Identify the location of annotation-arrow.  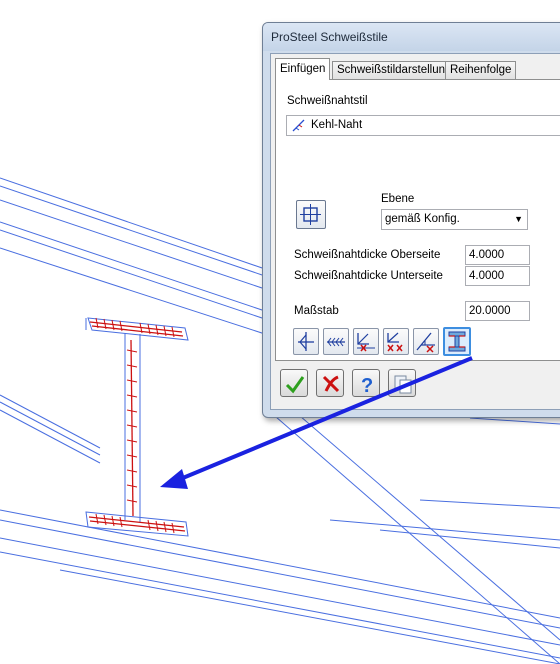
(316, 422).